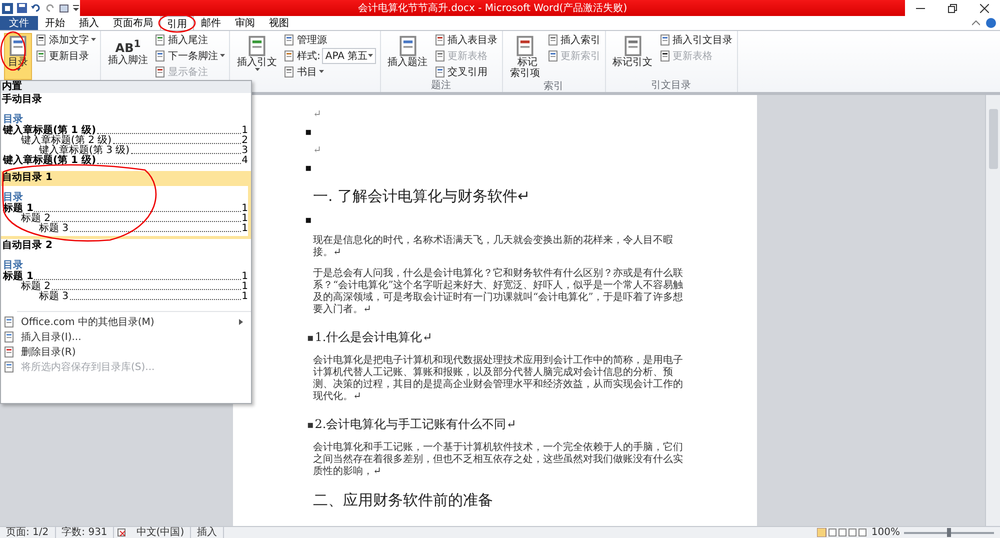 Image resolution: width=1000 pixels, height=538 pixels. What do you see at coordinates (19, 23) in the screenshot?
I see `ribbon-tab: 文件` at bounding box center [19, 23].